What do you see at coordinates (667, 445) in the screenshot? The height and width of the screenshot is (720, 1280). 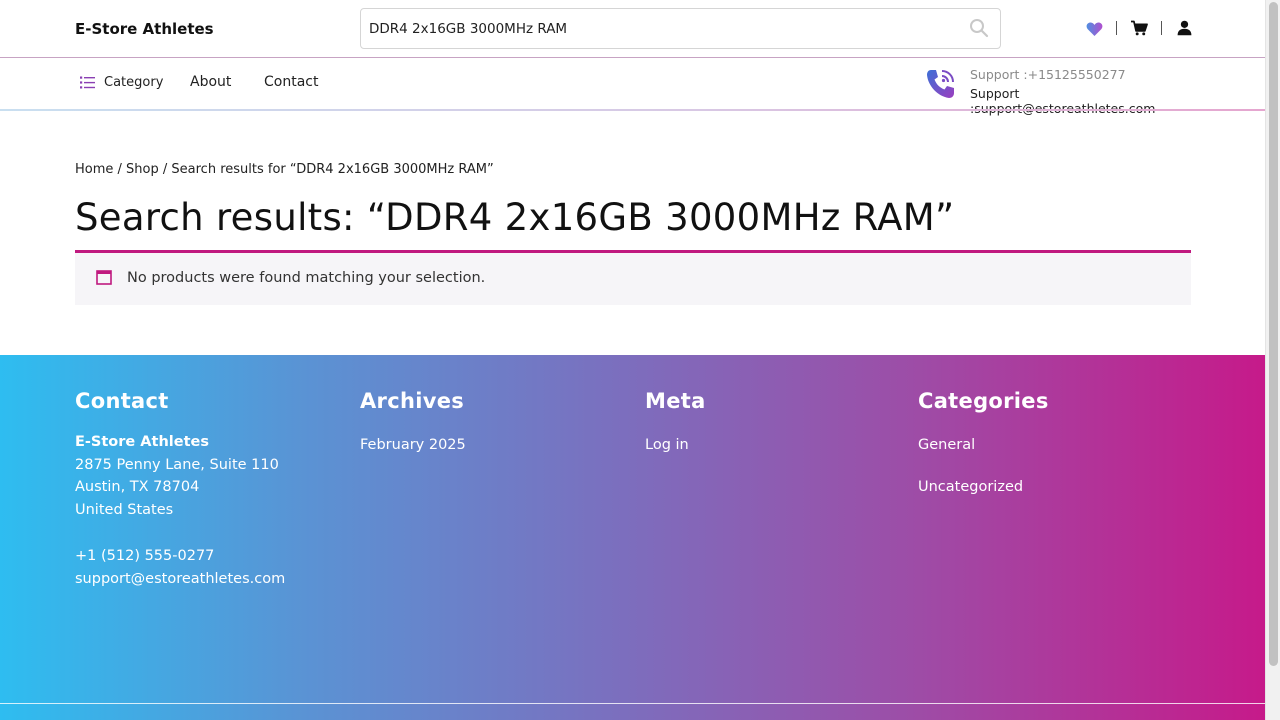 I see `meta-login-link: Log in` at bounding box center [667, 445].